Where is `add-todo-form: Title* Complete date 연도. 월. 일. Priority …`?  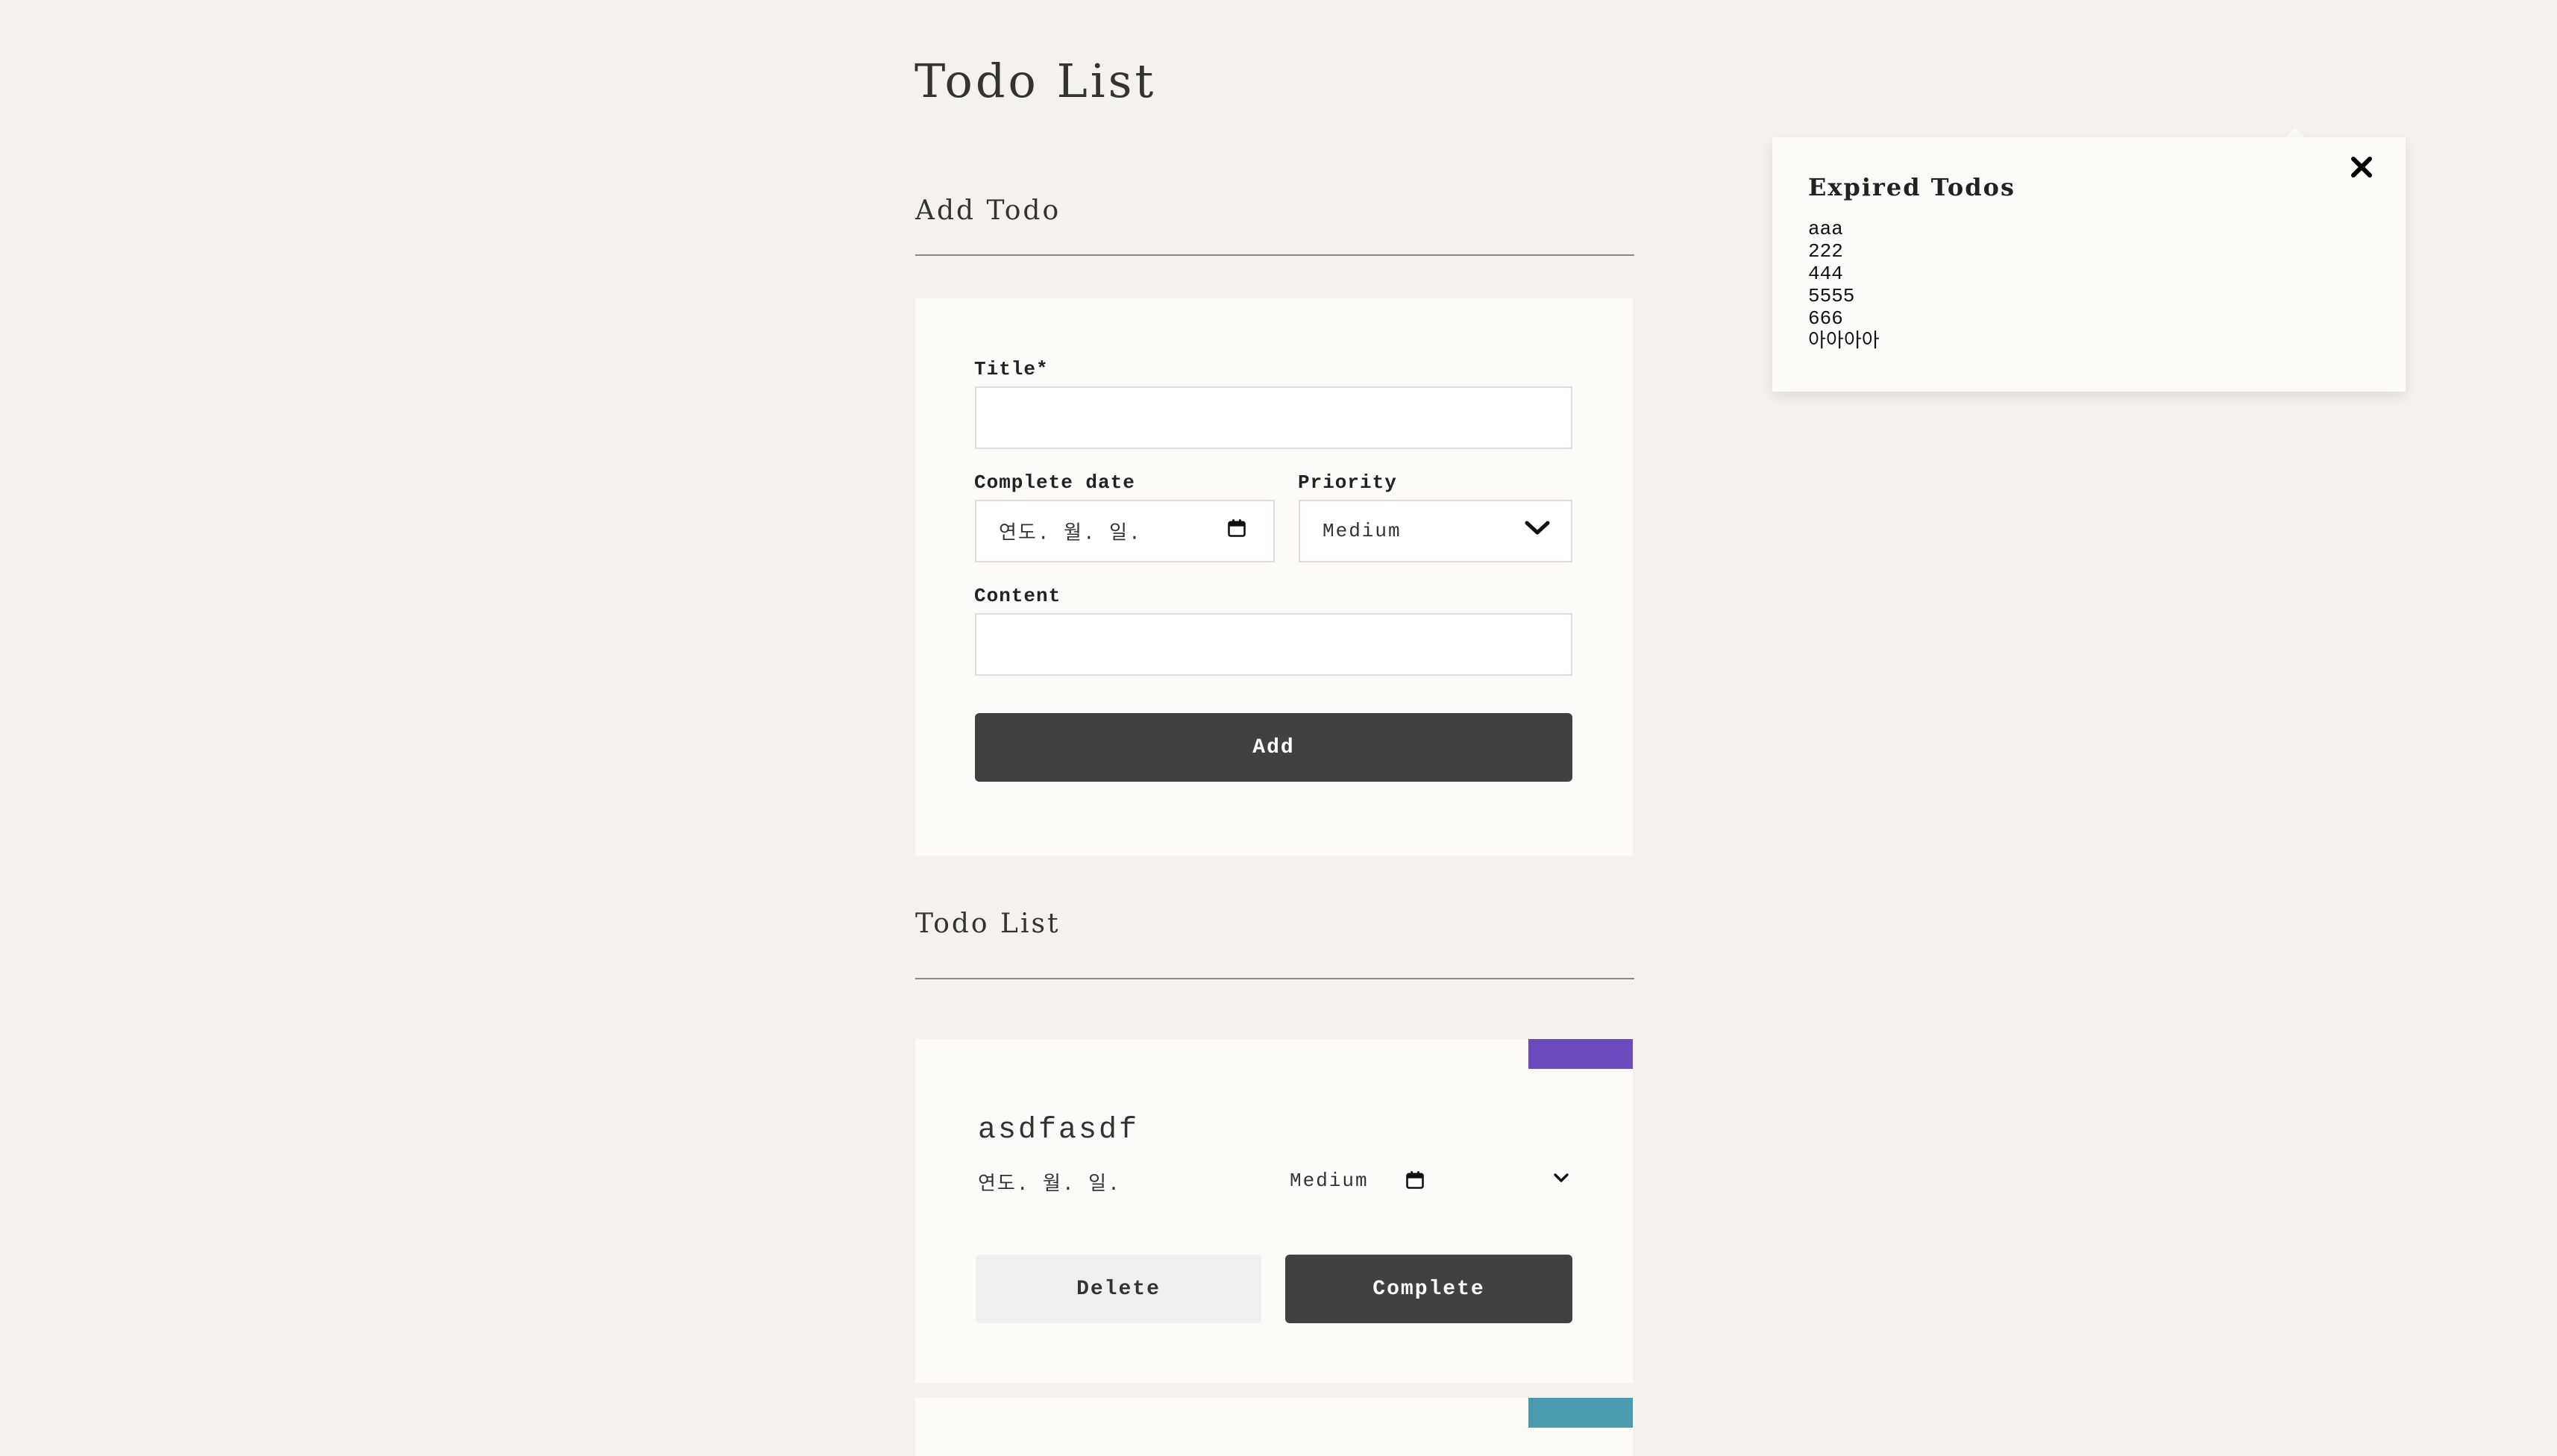
add-todo-form: Title* Complete date 연도. 월. 일. Priority … is located at coordinates (1274, 577).